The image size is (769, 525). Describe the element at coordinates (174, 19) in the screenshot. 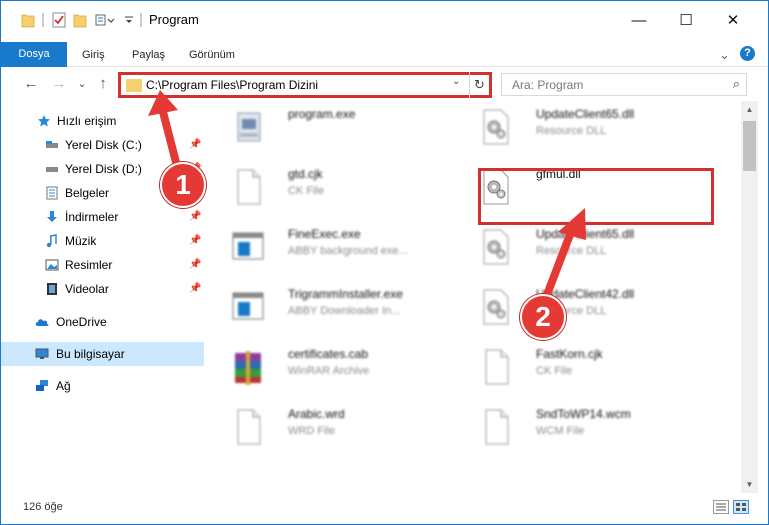

I see `window-title: Program` at that location.